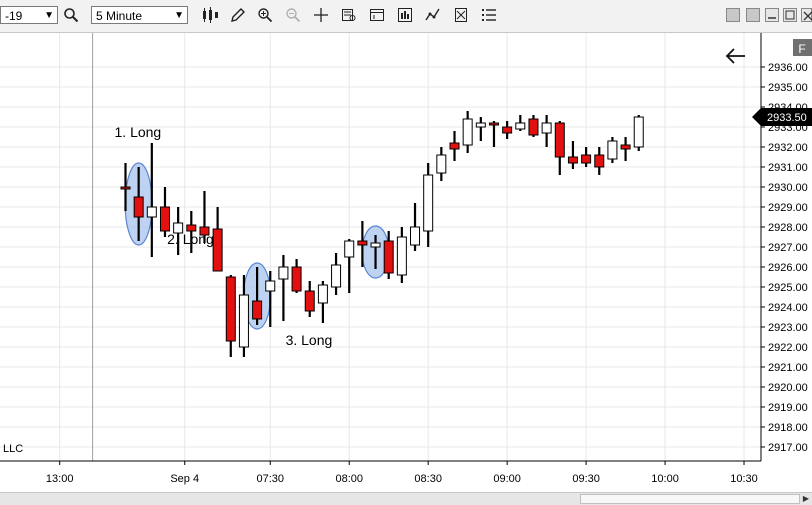 The height and width of the screenshot is (505, 812). I want to click on search-icon, so click(71, 16).